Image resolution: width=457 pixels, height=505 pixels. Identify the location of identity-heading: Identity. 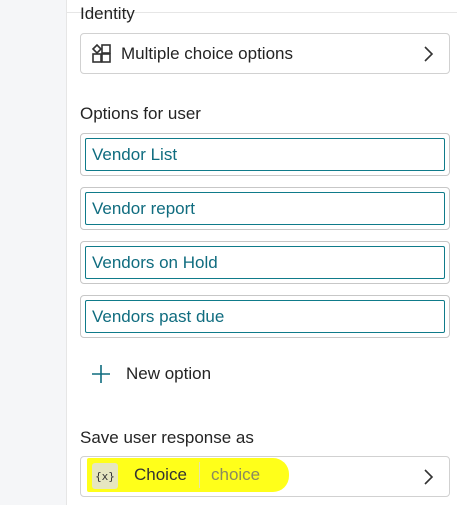
(107, 13).